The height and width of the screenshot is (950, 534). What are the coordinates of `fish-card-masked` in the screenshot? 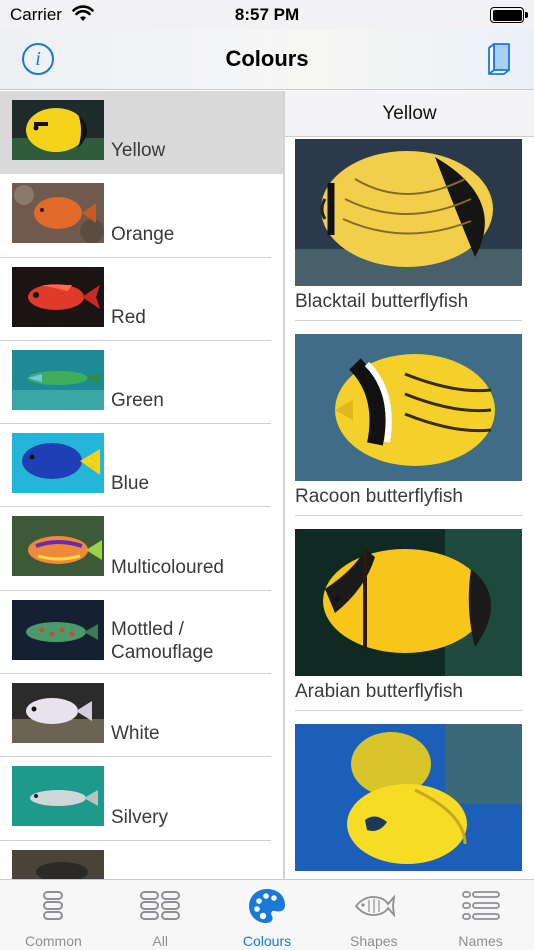 It's located at (409, 800).